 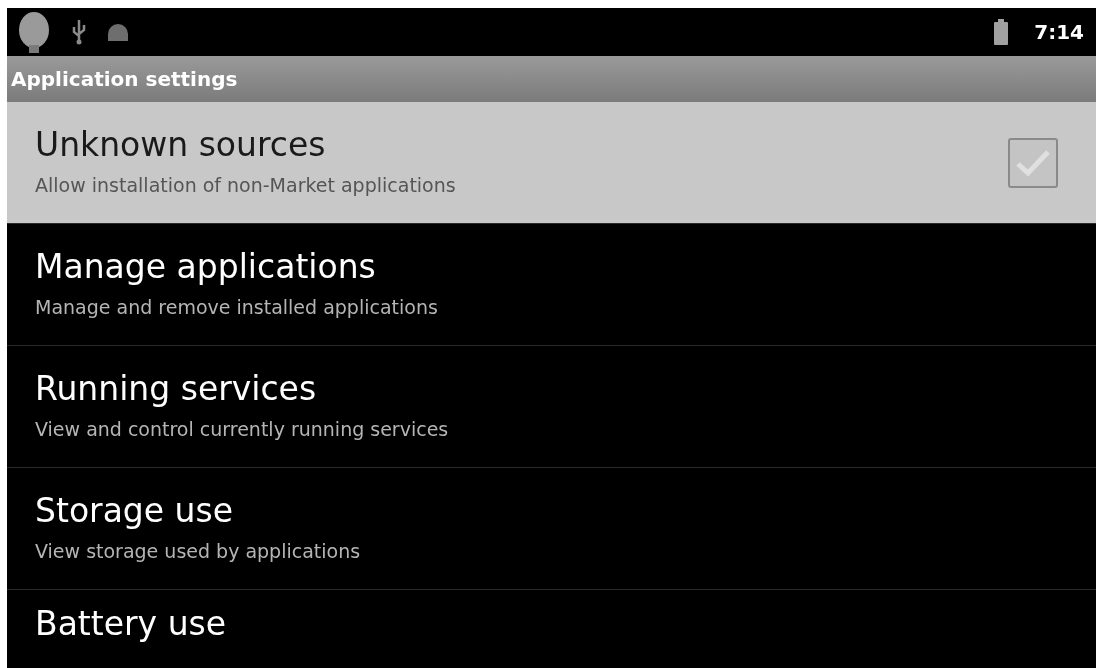 What do you see at coordinates (135, 511) in the screenshot?
I see `item-title: Storage use` at bounding box center [135, 511].